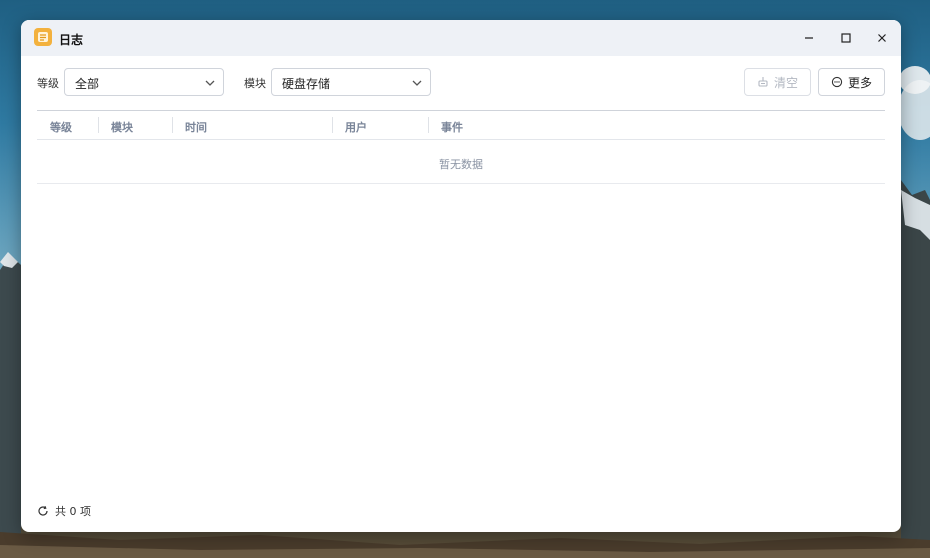  Describe the element at coordinates (461, 110) in the screenshot. I see `table-top-border` at that location.